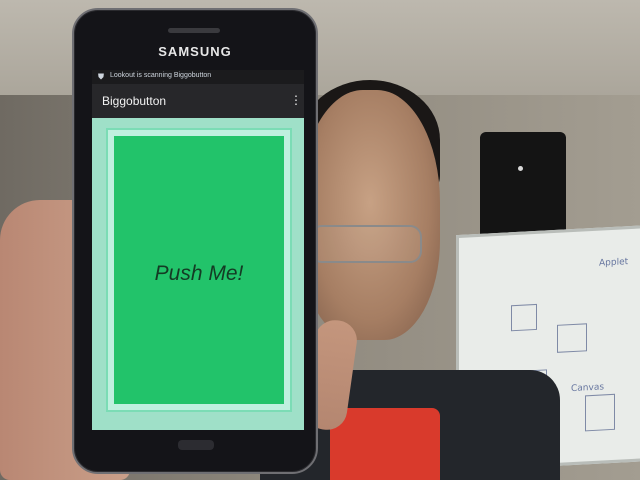 Image resolution: width=640 pixels, height=480 pixels. I want to click on shield-icon: ⛊, so click(101, 76).